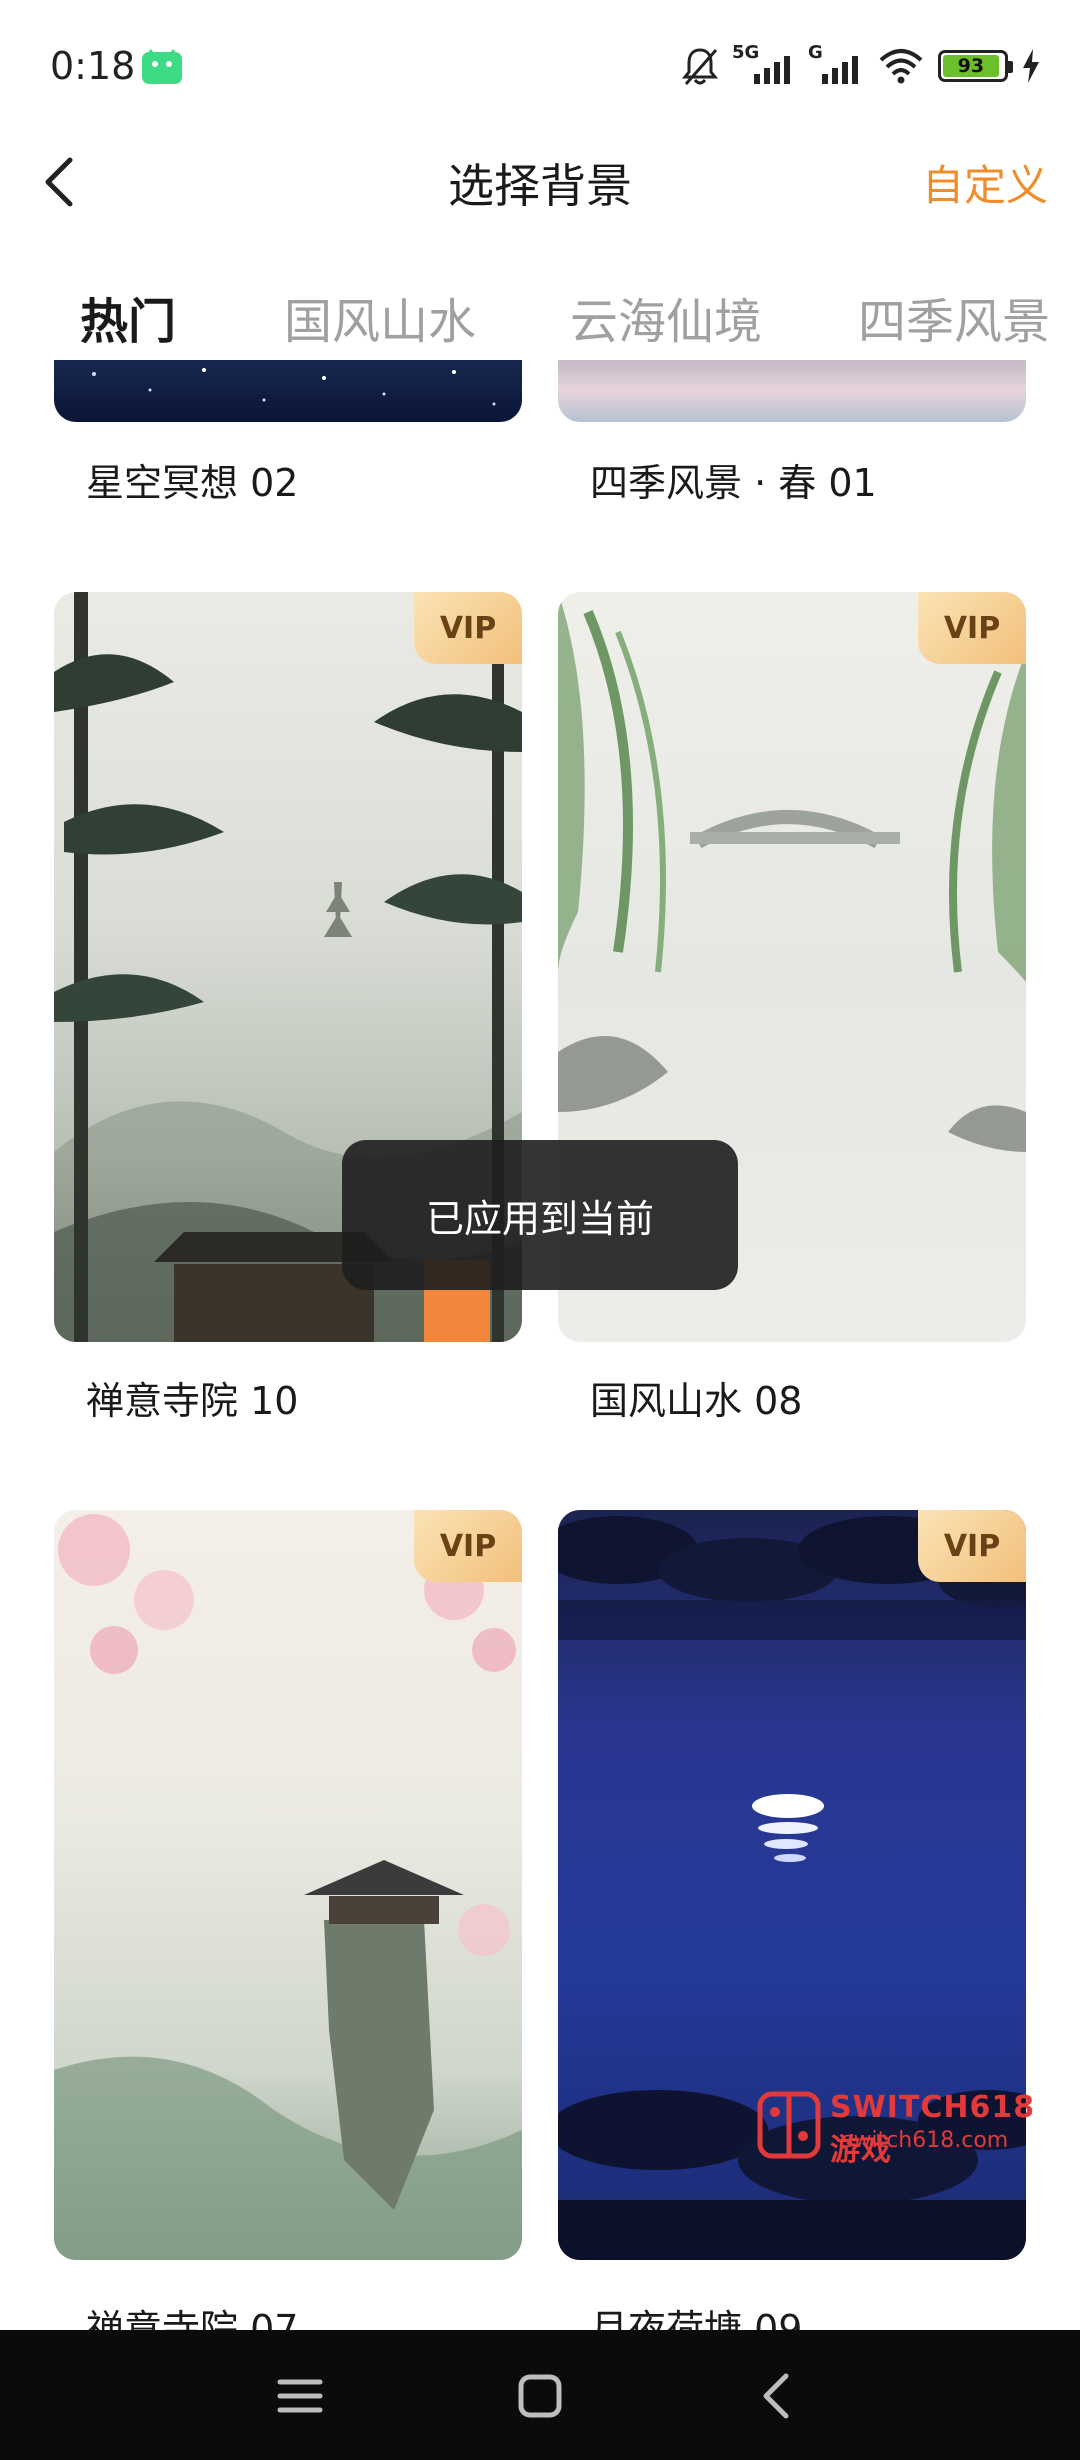  Describe the element at coordinates (128, 317) in the screenshot. I see `tab-hot: 热门` at that location.